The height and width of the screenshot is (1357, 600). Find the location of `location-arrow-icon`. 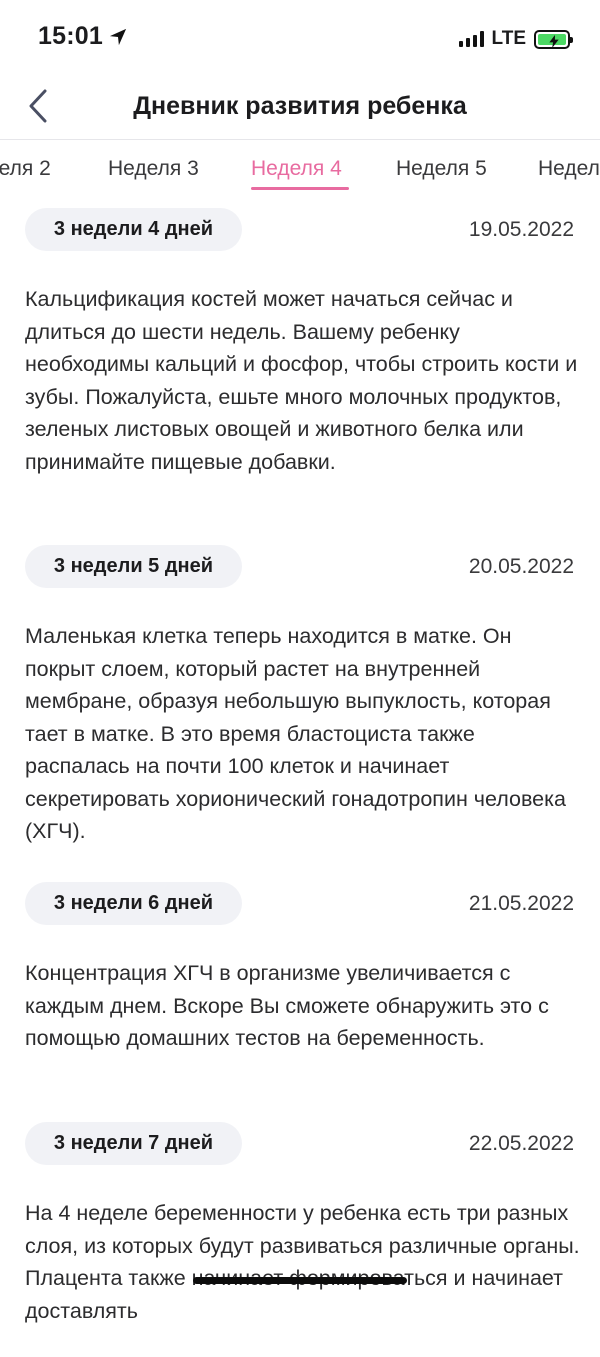

location-arrow-icon is located at coordinates (118, 36).